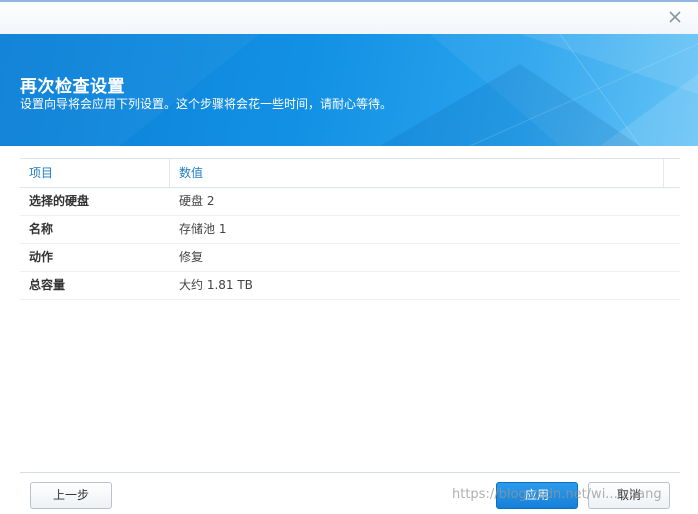 The height and width of the screenshot is (514, 698). Describe the element at coordinates (350, 258) in the screenshot. I see `table-row: 动作 修复` at that location.